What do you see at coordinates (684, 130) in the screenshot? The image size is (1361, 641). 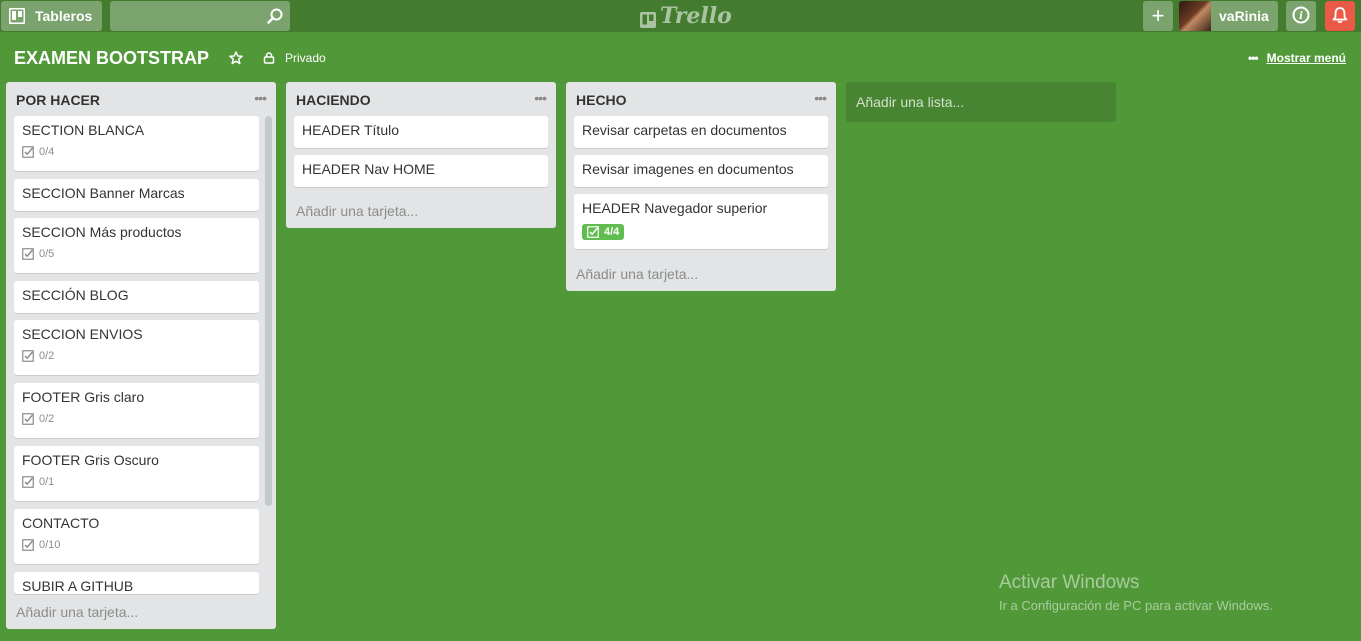 I see `card-title: Revisar carpetas en documentos` at bounding box center [684, 130].